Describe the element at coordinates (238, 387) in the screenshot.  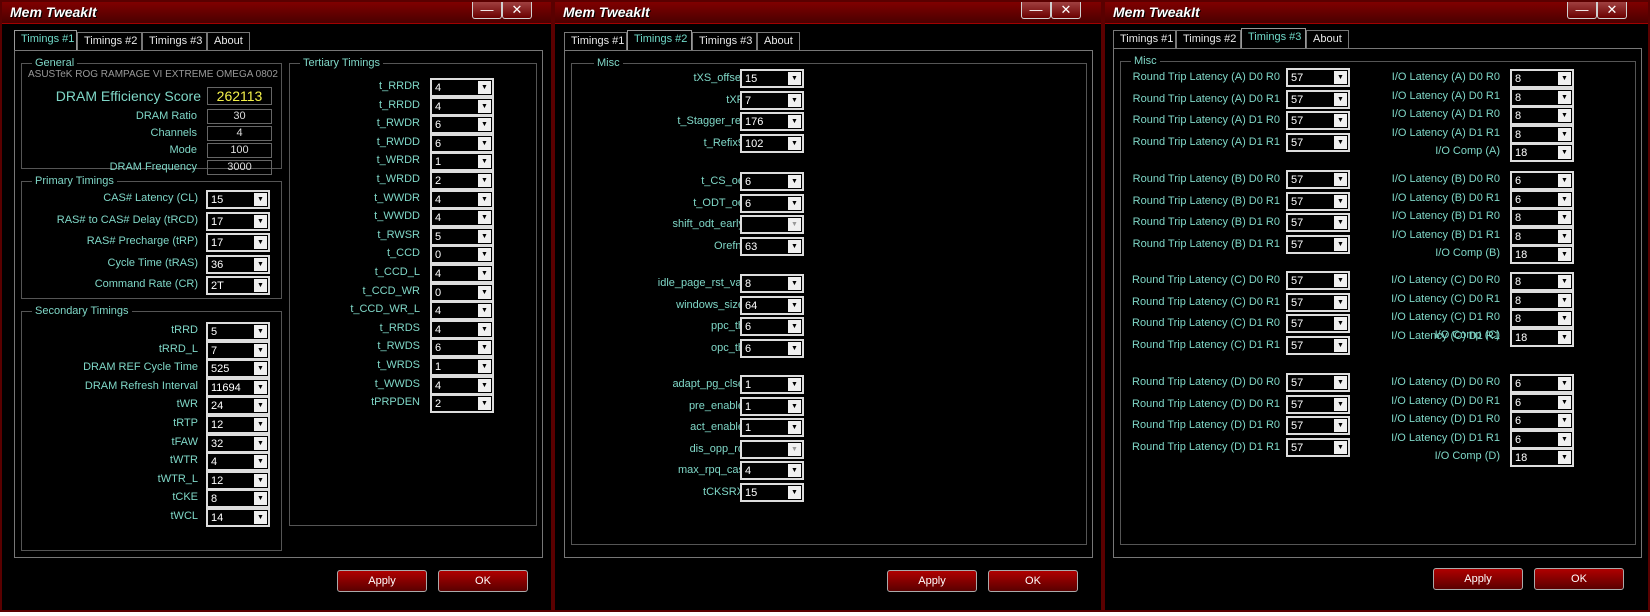
I see `value-dropdown: 11694 ▼` at that location.